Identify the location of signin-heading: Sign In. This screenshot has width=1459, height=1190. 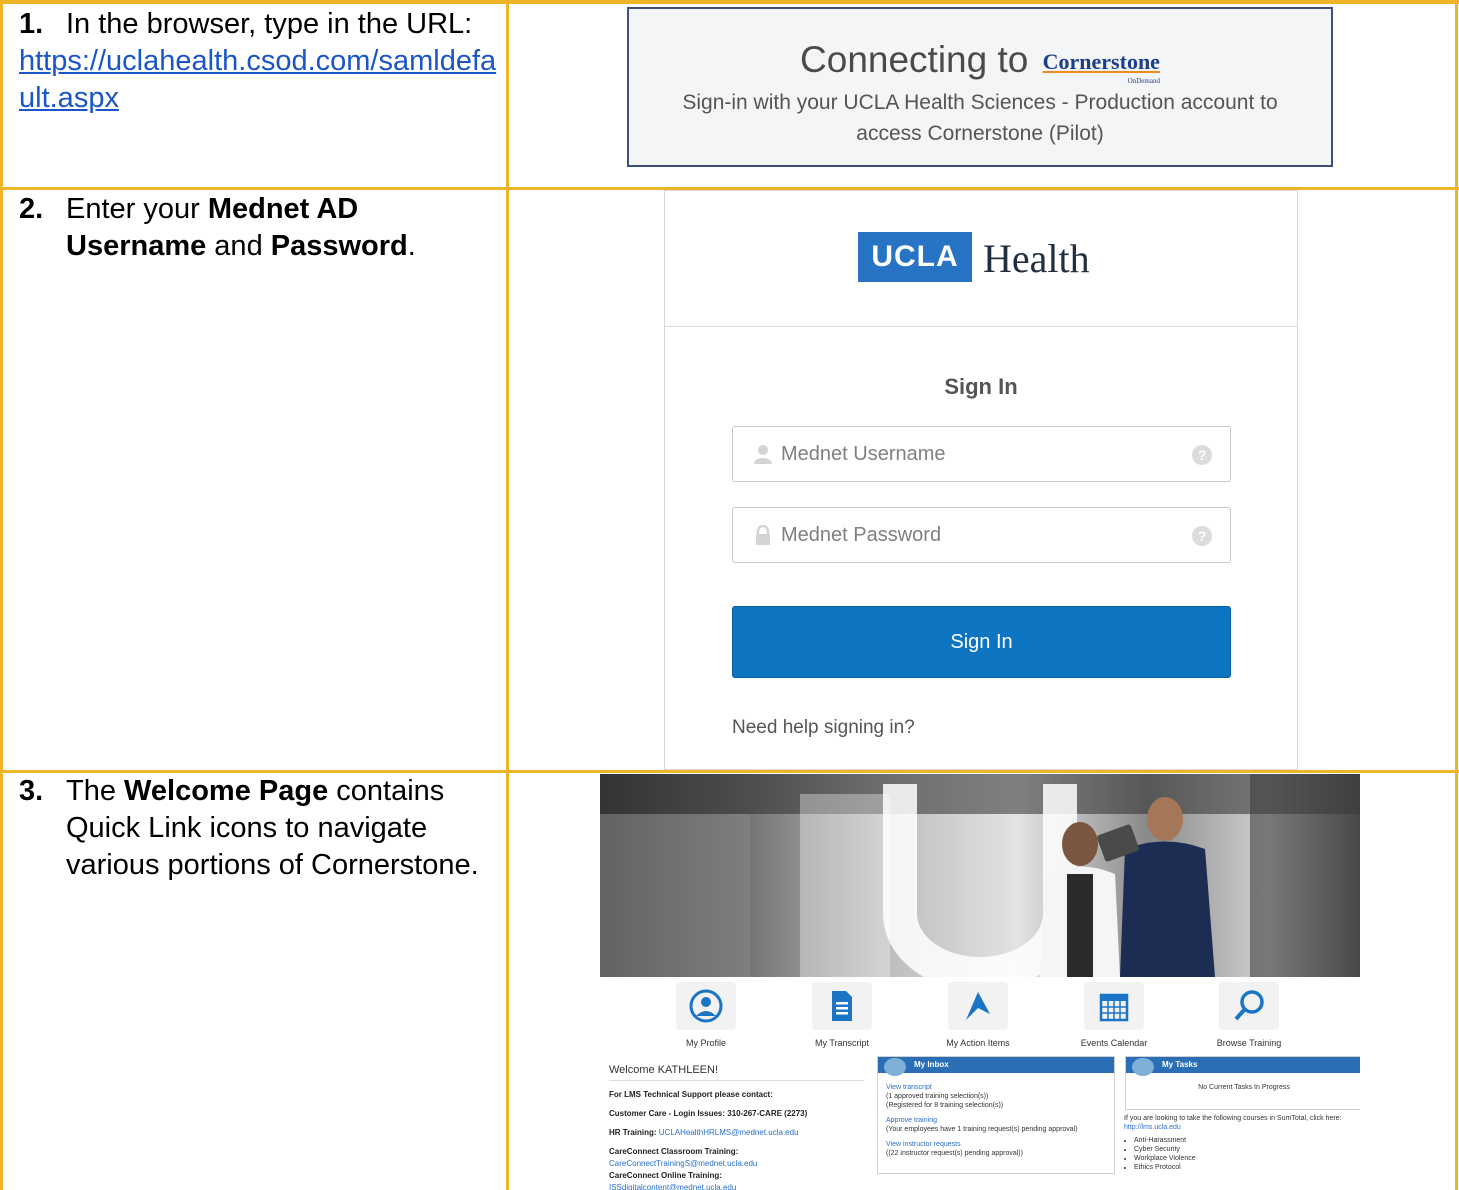
(981, 386).